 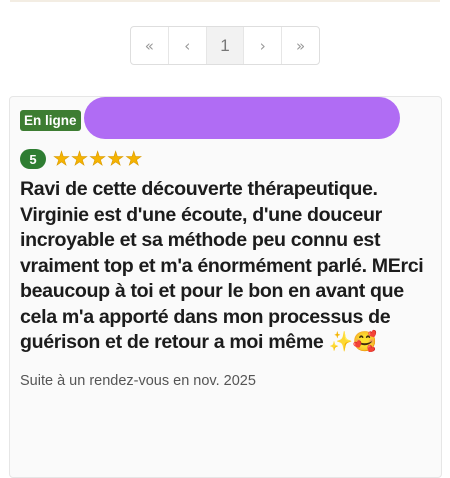 I want to click on visit-note: Suite à un rendez-vous en nov. 2025, so click(x=138, y=381).